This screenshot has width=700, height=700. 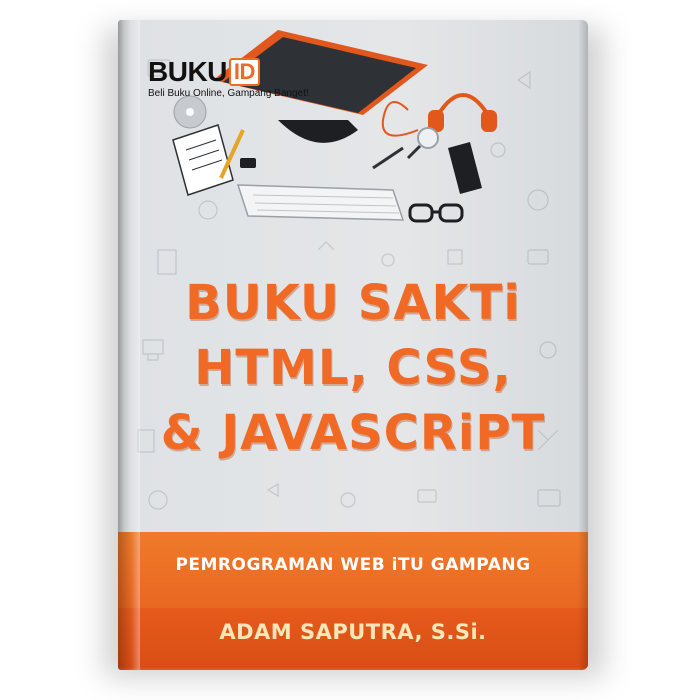 What do you see at coordinates (353, 368) in the screenshot?
I see `title-line-2: HTML, CSS,` at bounding box center [353, 368].